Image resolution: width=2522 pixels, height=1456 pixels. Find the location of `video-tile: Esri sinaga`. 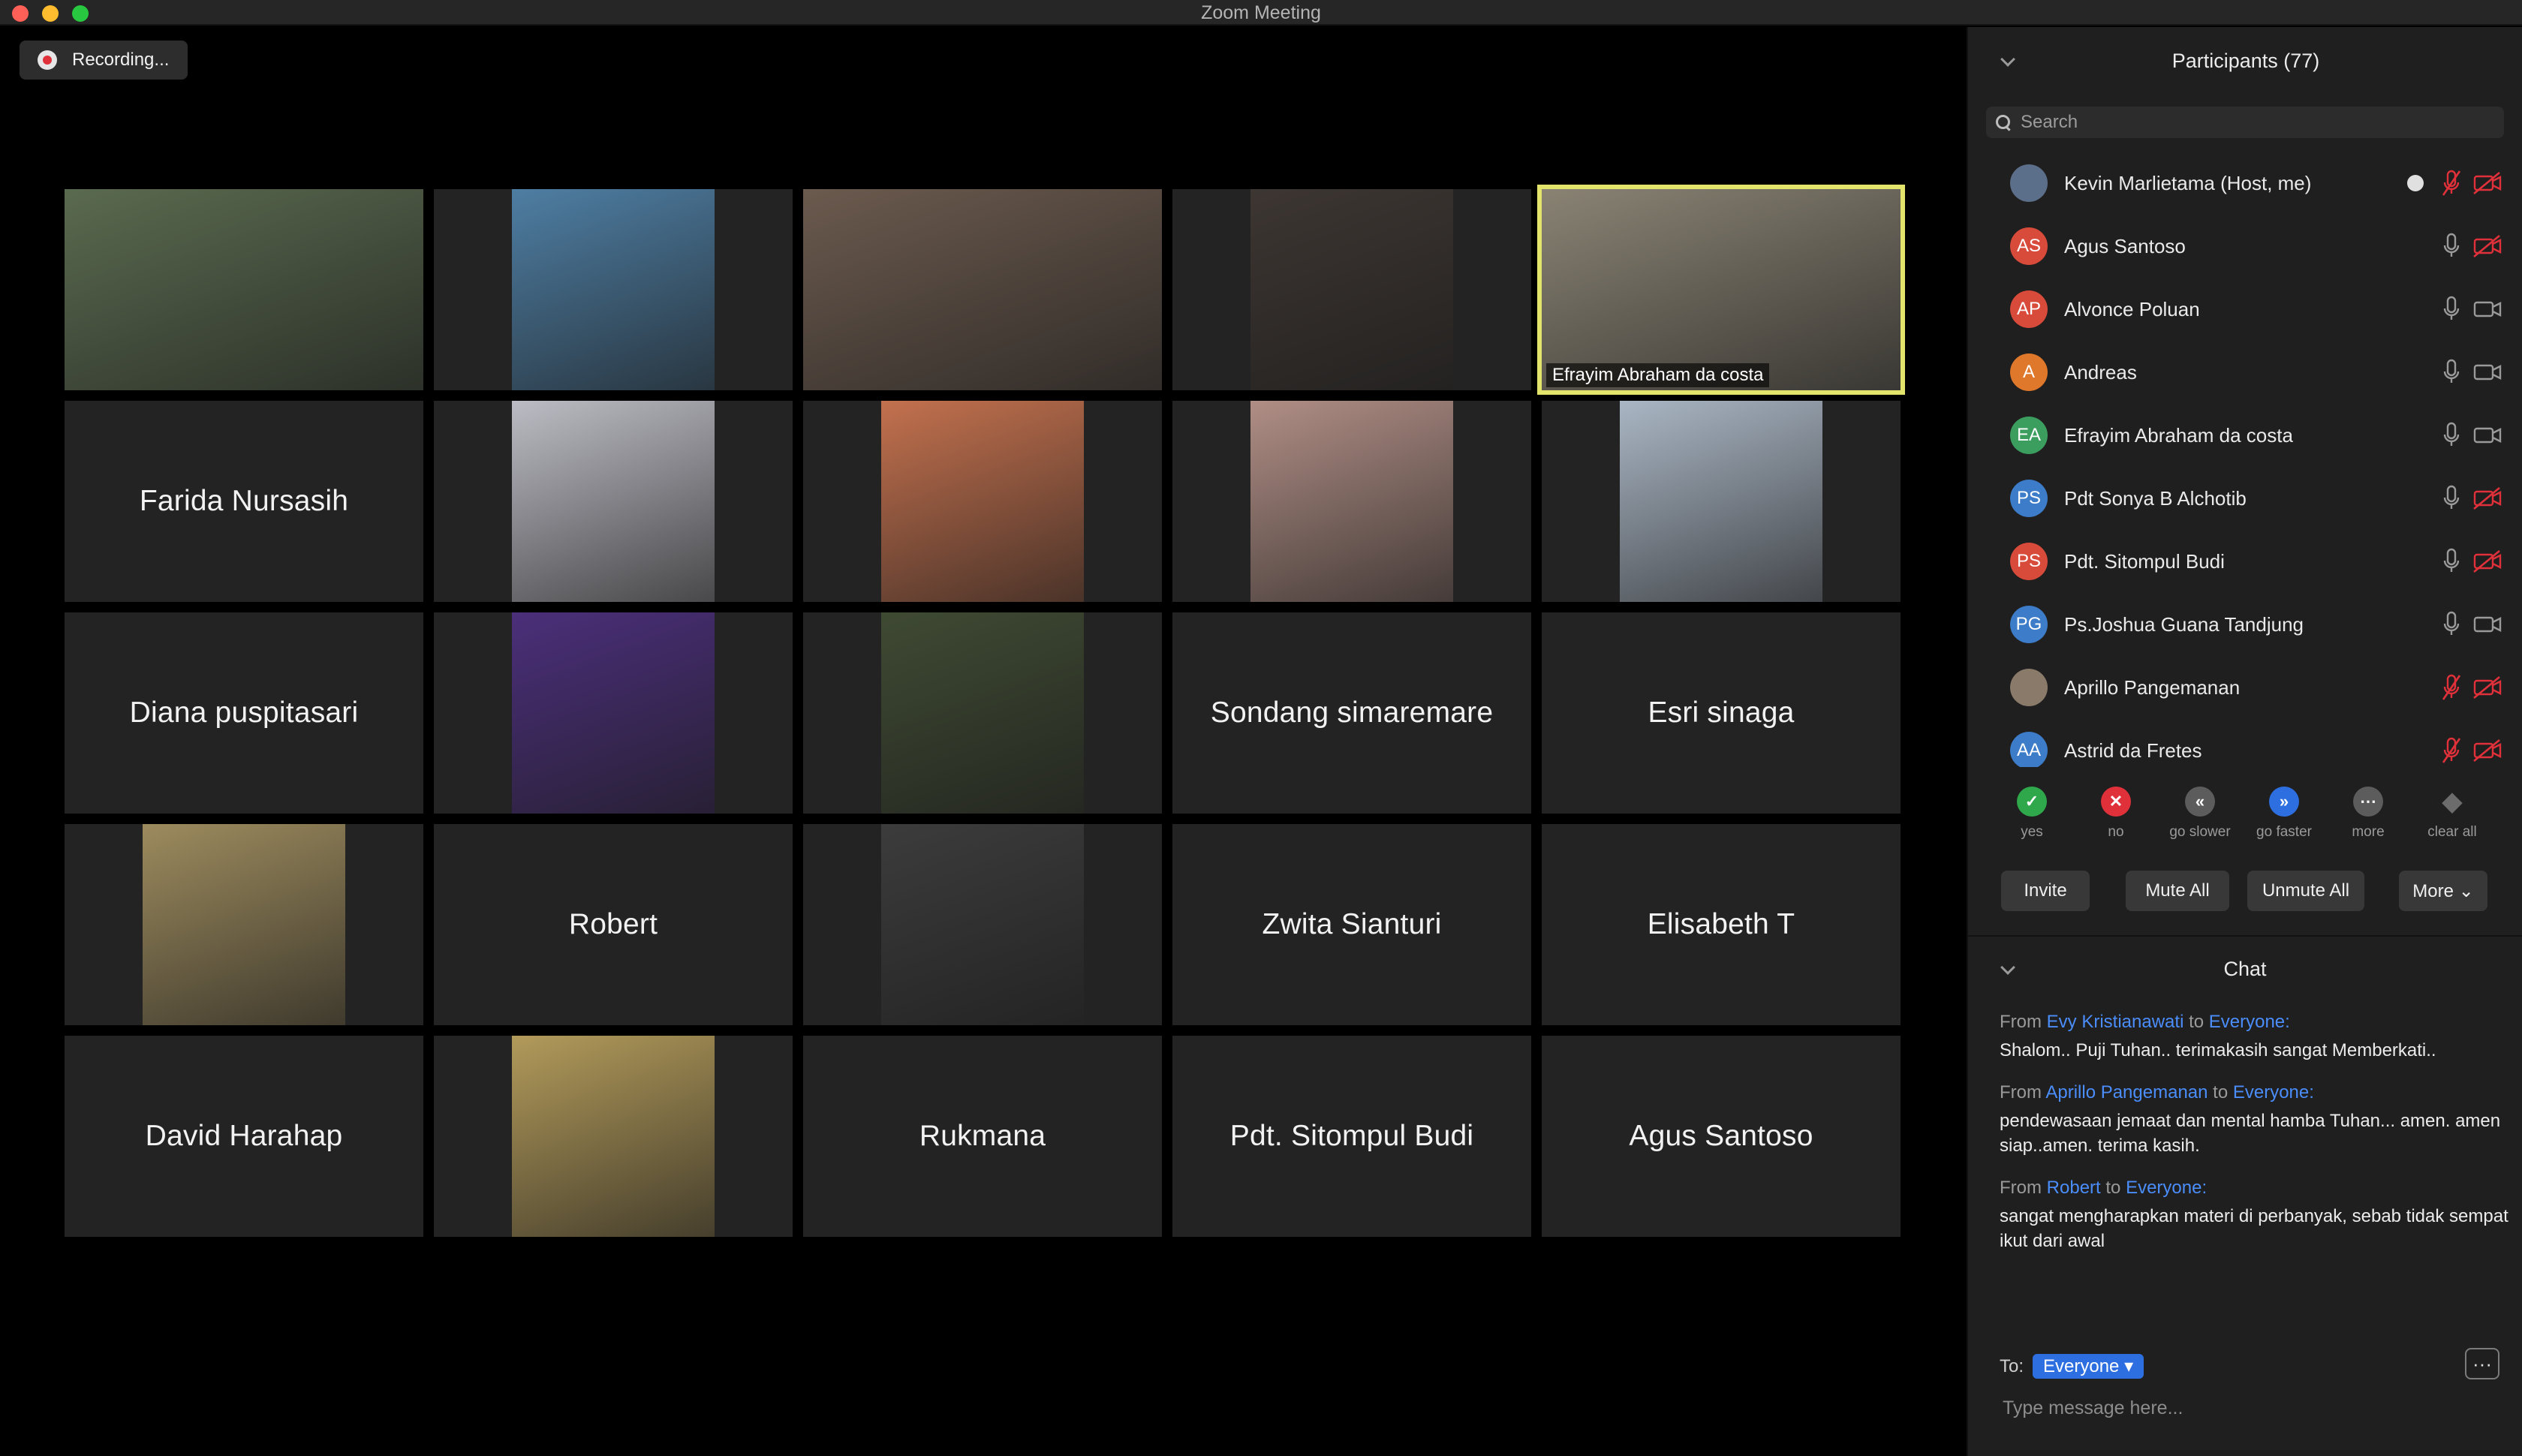

video-tile: Esri sinaga is located at coordinates (1721, 713).